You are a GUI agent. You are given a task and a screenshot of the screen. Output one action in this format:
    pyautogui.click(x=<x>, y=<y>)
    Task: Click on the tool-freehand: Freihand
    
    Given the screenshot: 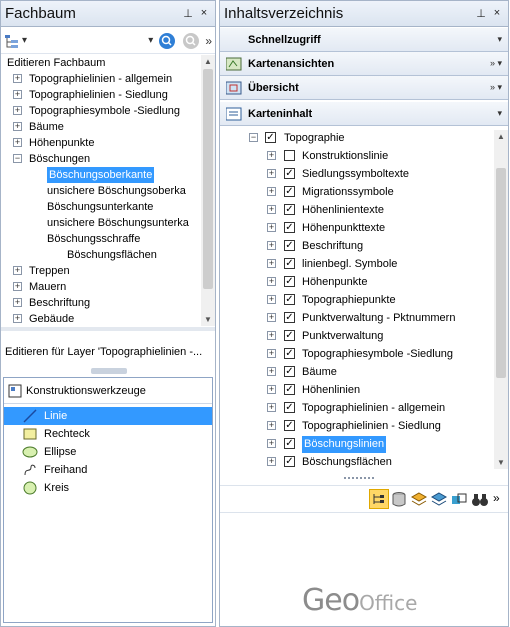 What is the action you would take?
    pyautogui.click(x=108, y=470)
    